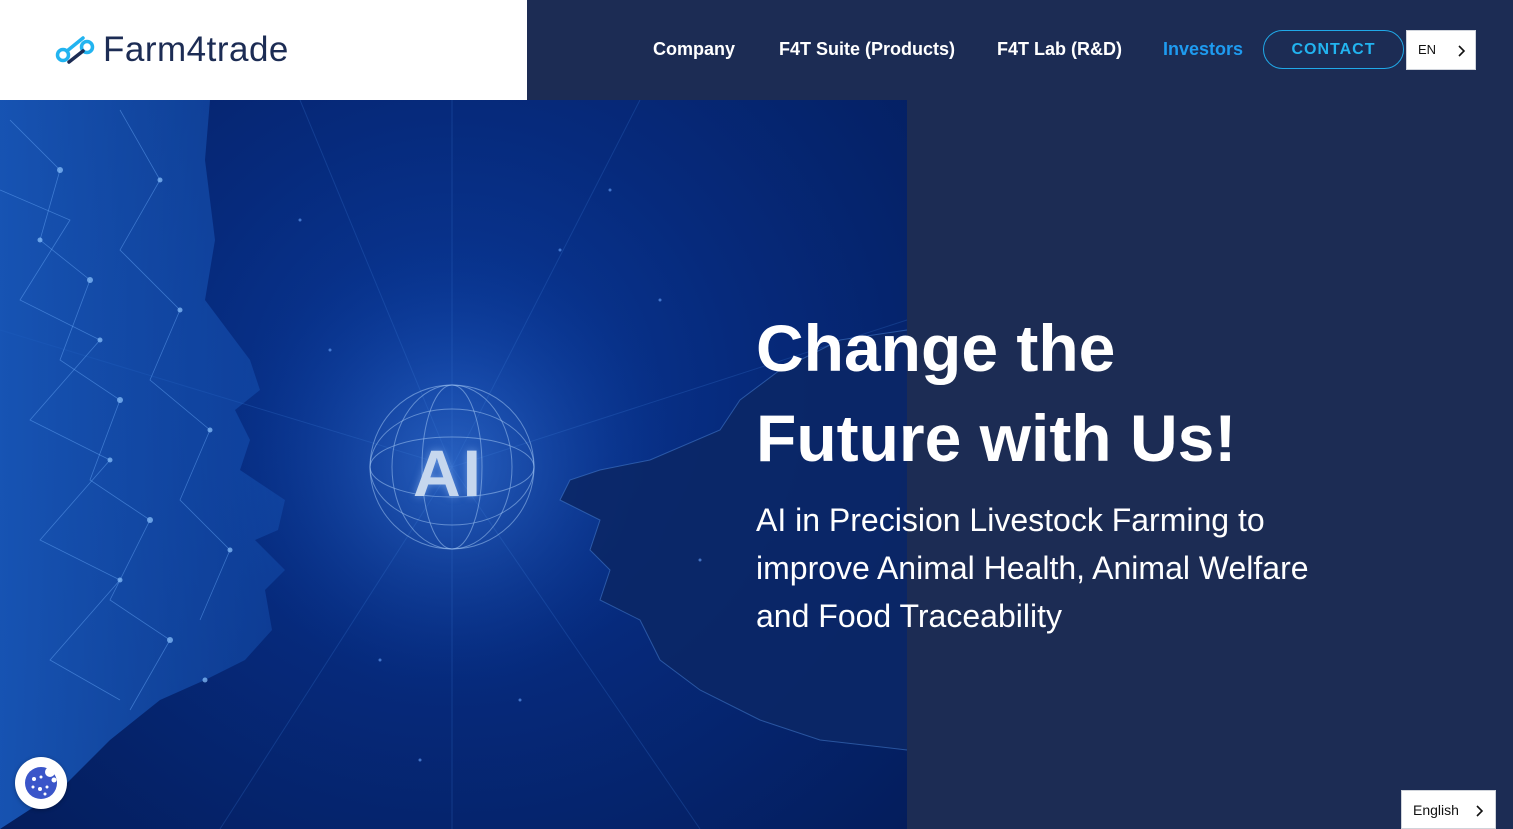 The width and height of the screenshot is (1513, 829). I want to click on cookie-icon, so click(41, 783).